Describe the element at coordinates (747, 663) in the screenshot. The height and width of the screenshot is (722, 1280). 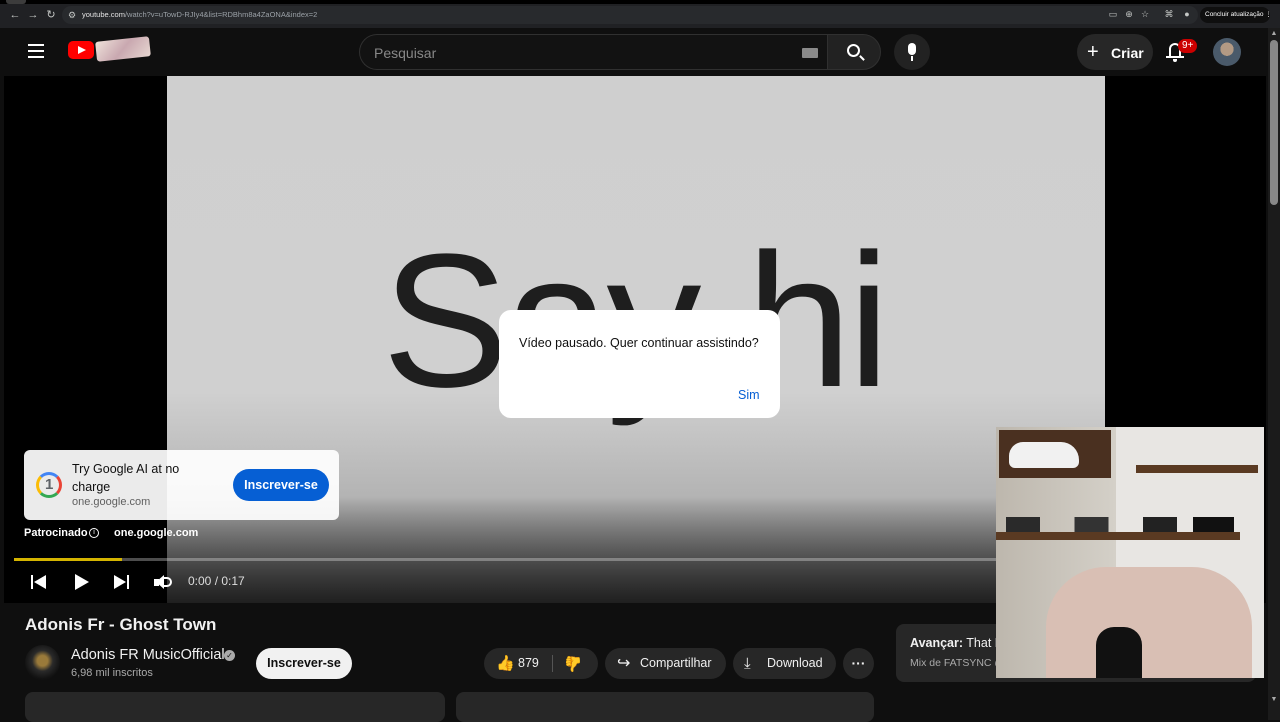
I see `download-icon: ⤓` at that location.